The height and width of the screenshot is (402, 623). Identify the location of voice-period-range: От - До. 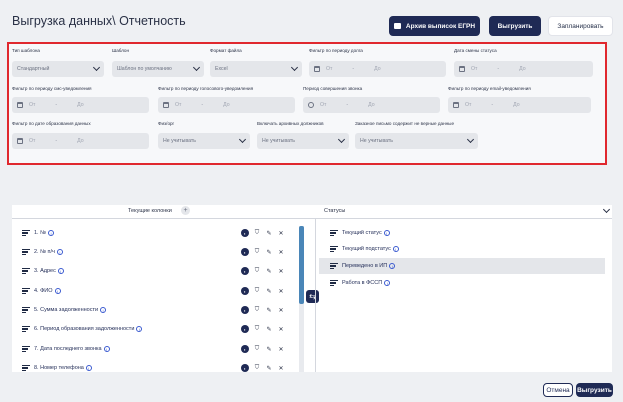
(226, 105).